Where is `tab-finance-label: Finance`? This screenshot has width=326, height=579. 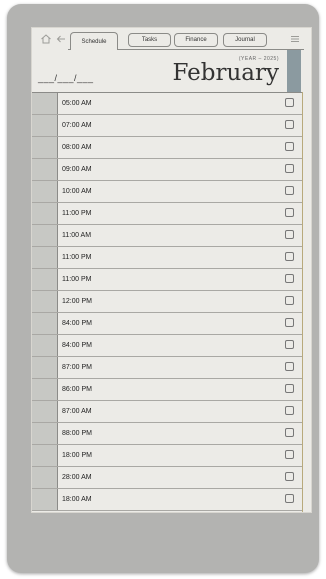 tab-finance-label: Finance is located at coordinates (196, 40).